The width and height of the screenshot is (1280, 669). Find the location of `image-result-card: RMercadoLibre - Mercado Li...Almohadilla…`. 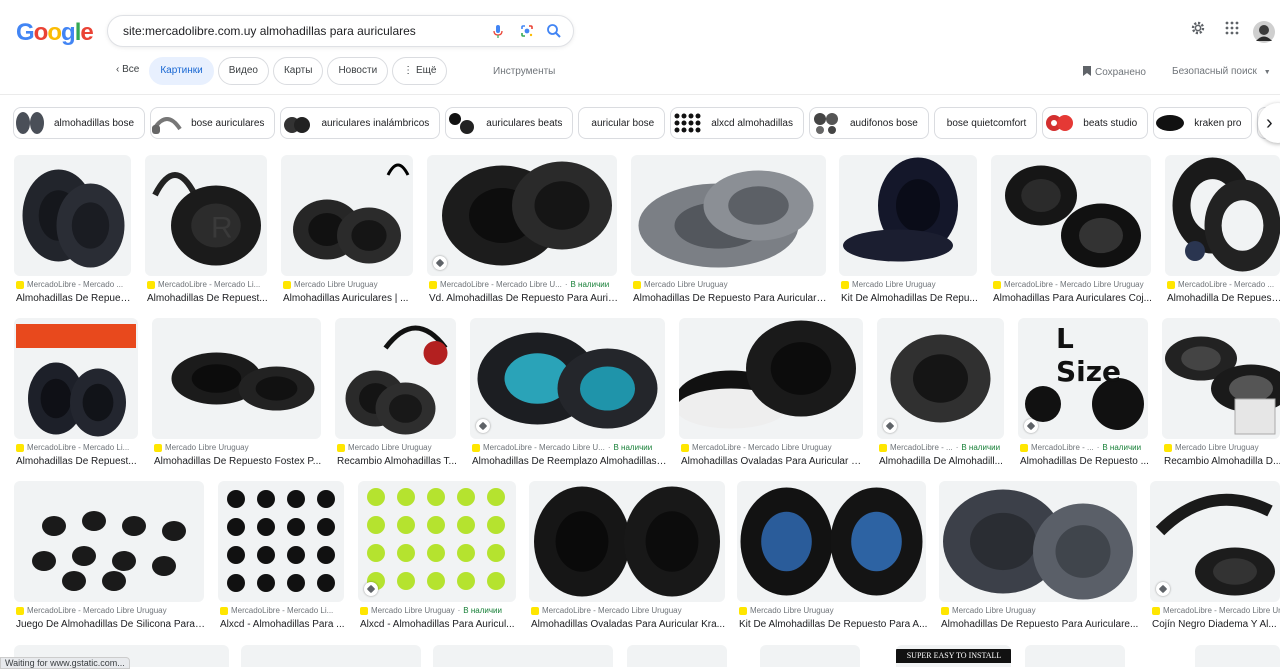

image-result-card: RMercadoLibre - Mercado Li...Almohadilla… is located at coordinates (206, 232).